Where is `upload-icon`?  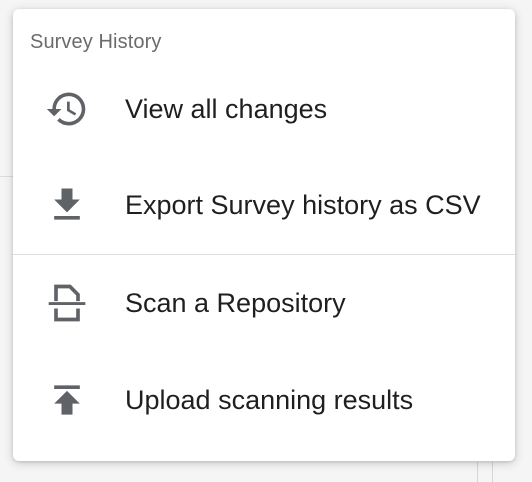
upload-icon is located at coordinates (67, 400).